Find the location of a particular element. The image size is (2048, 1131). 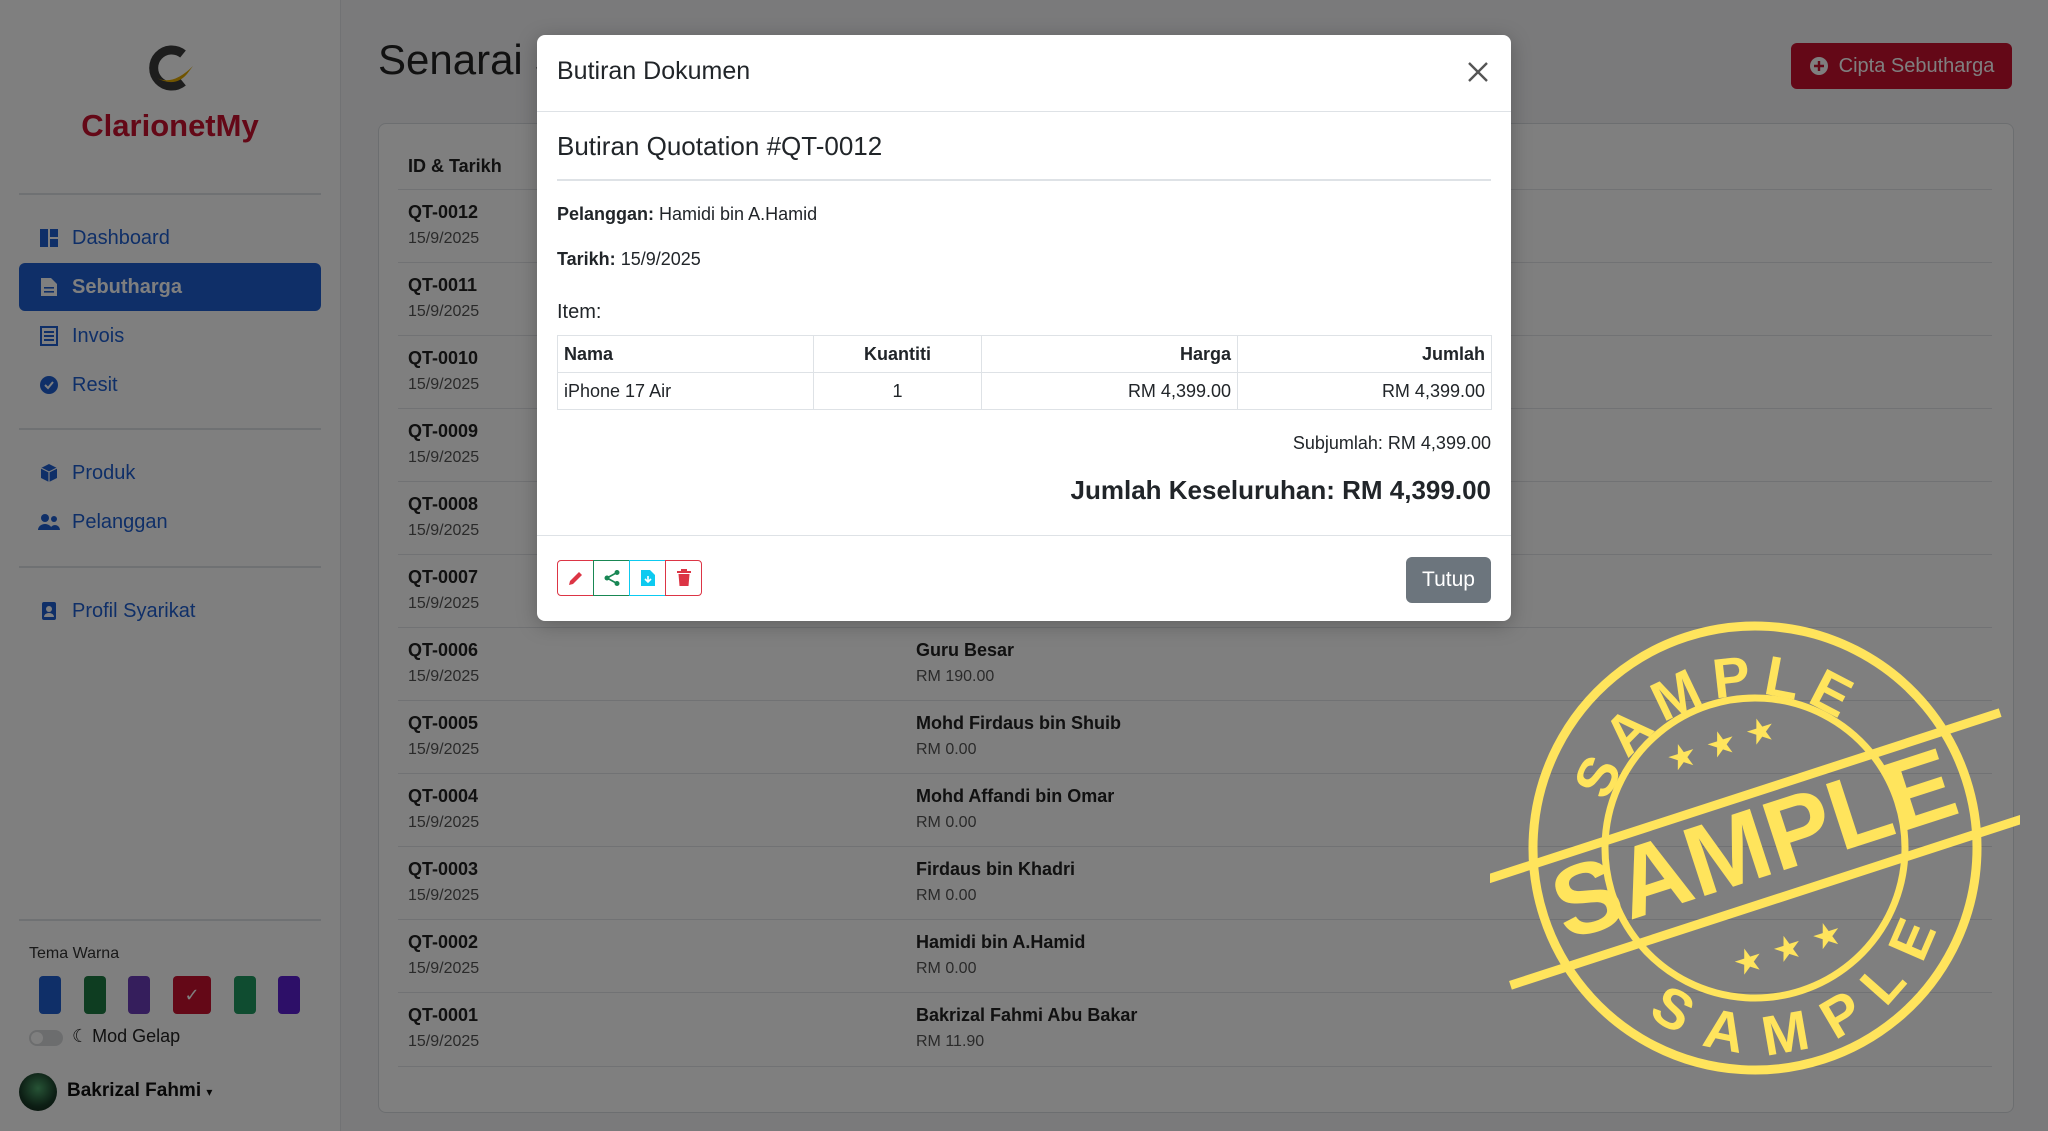

date-label: Tarikh: is located at coordinates (586, 259).